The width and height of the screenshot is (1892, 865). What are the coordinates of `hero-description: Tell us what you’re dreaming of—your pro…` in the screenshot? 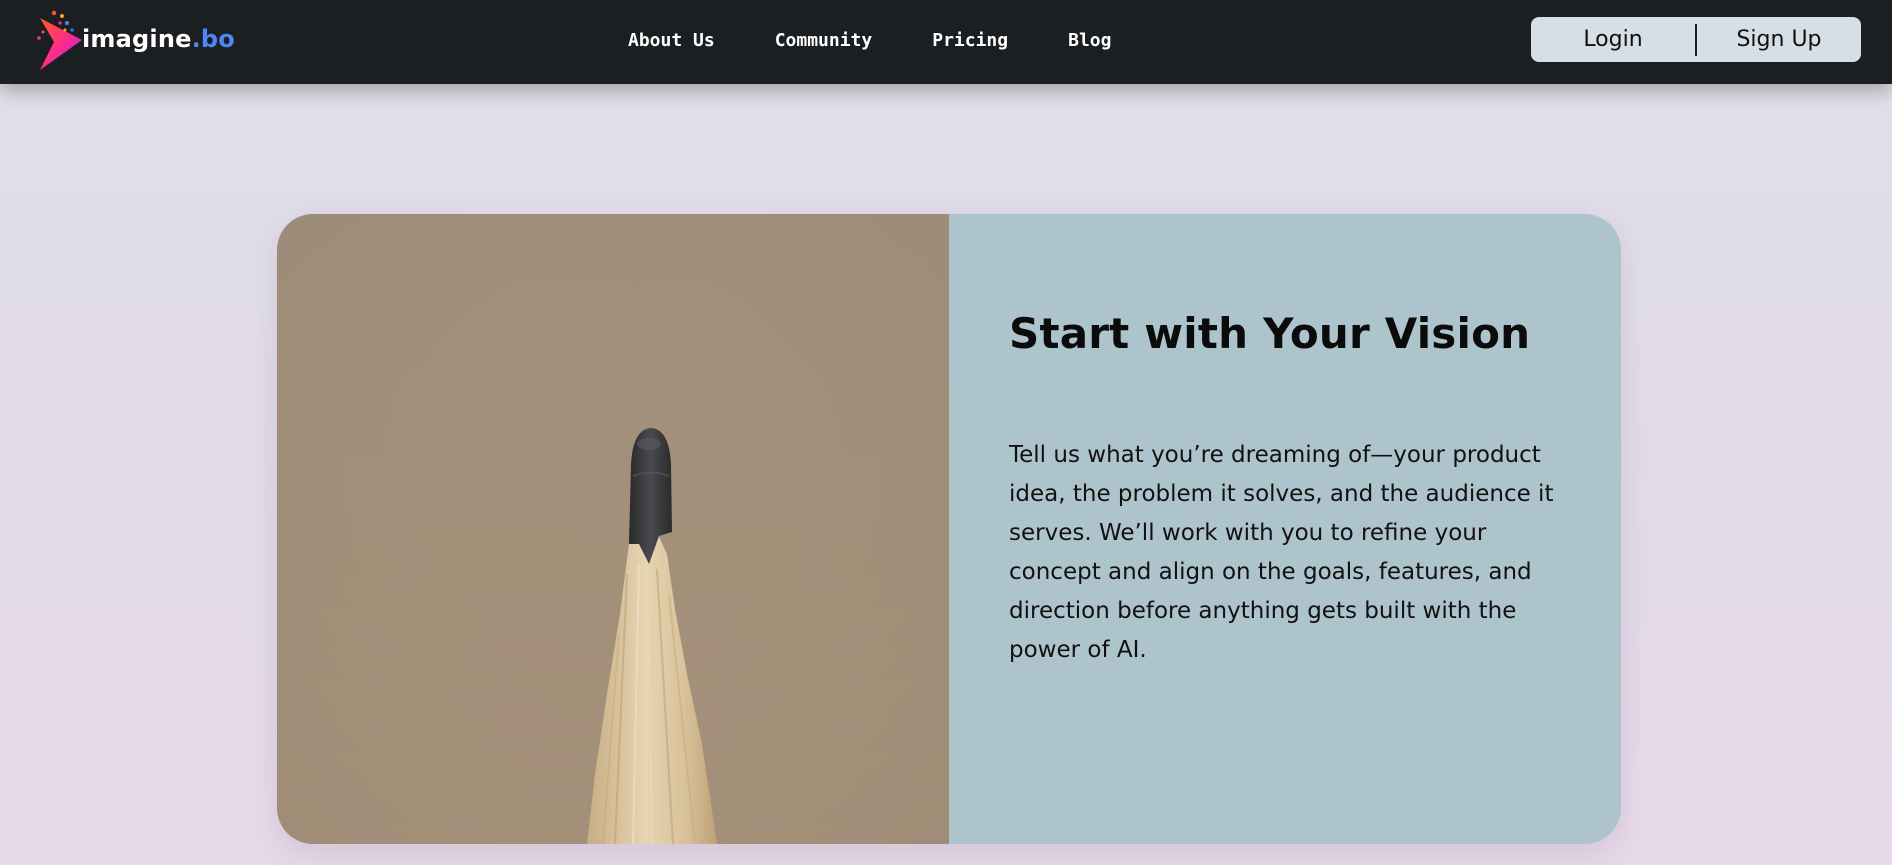 It's located at (1281, 552).